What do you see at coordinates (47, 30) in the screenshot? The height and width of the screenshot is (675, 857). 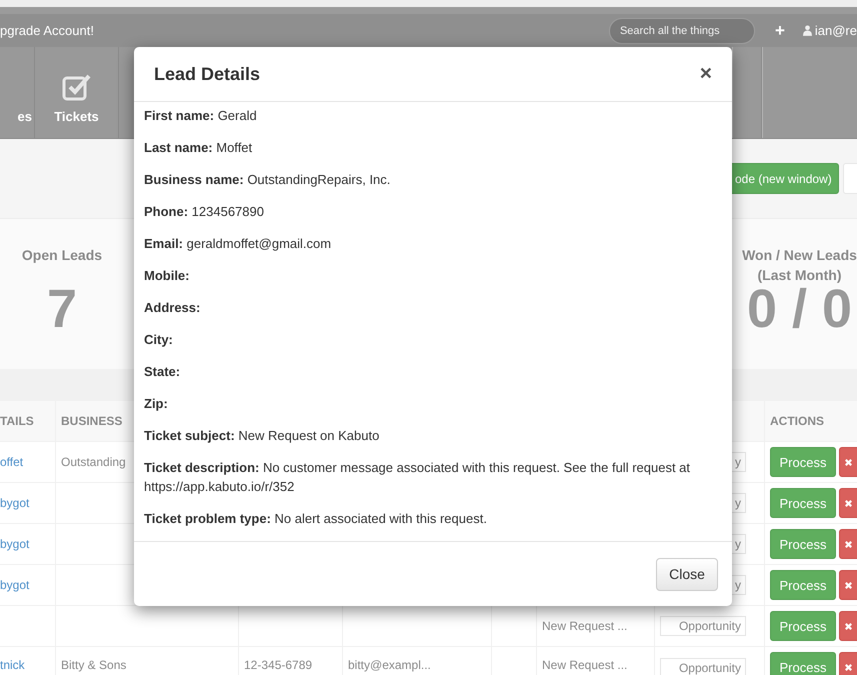 I see `upgrade-link: pgrade Account!` at bounding box center [47, 30].